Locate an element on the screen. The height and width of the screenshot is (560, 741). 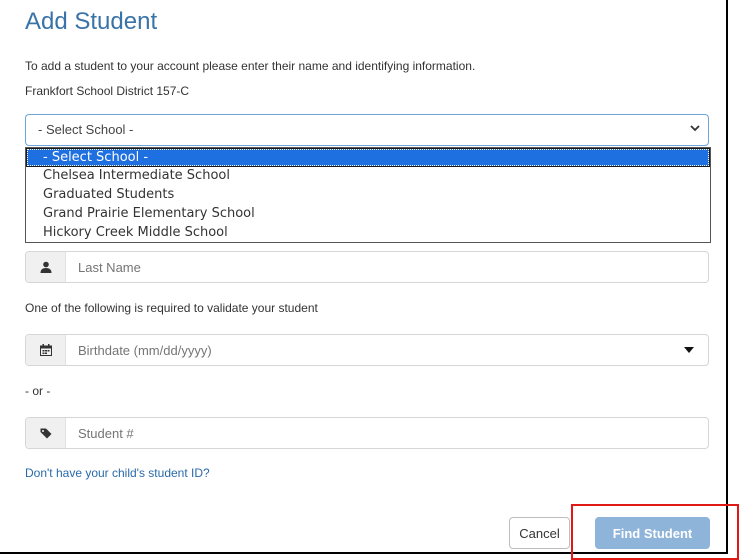
page-title: Add Student is located at coordinates (91, 21).